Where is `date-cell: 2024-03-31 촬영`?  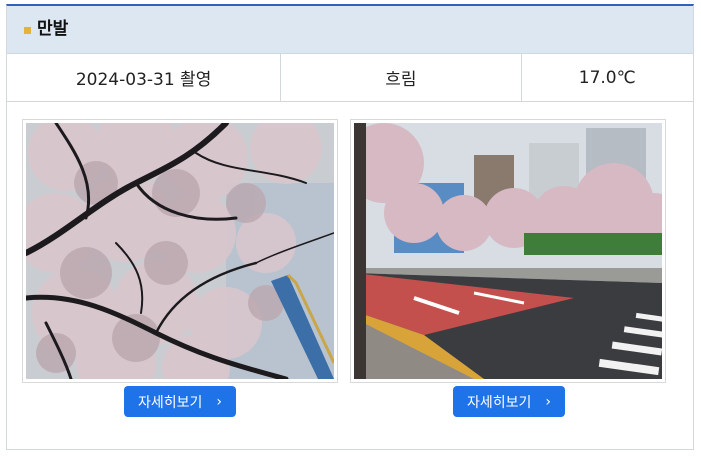 date-cell: 2024-03-31 촬영 is located at coordinates (144, 77).